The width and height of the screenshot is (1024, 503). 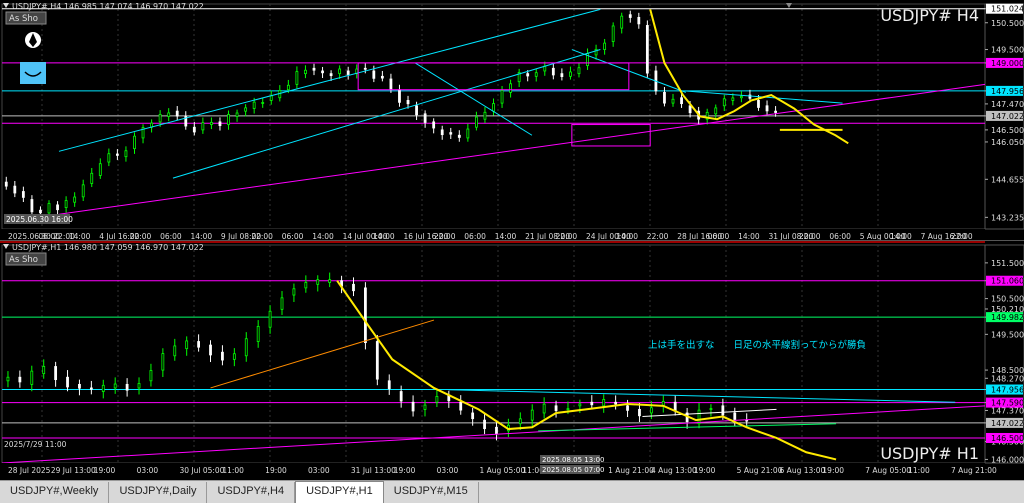 I want to click on crosshair-time-label: 2025.08.05 07:00, so click(x=573, y=470).